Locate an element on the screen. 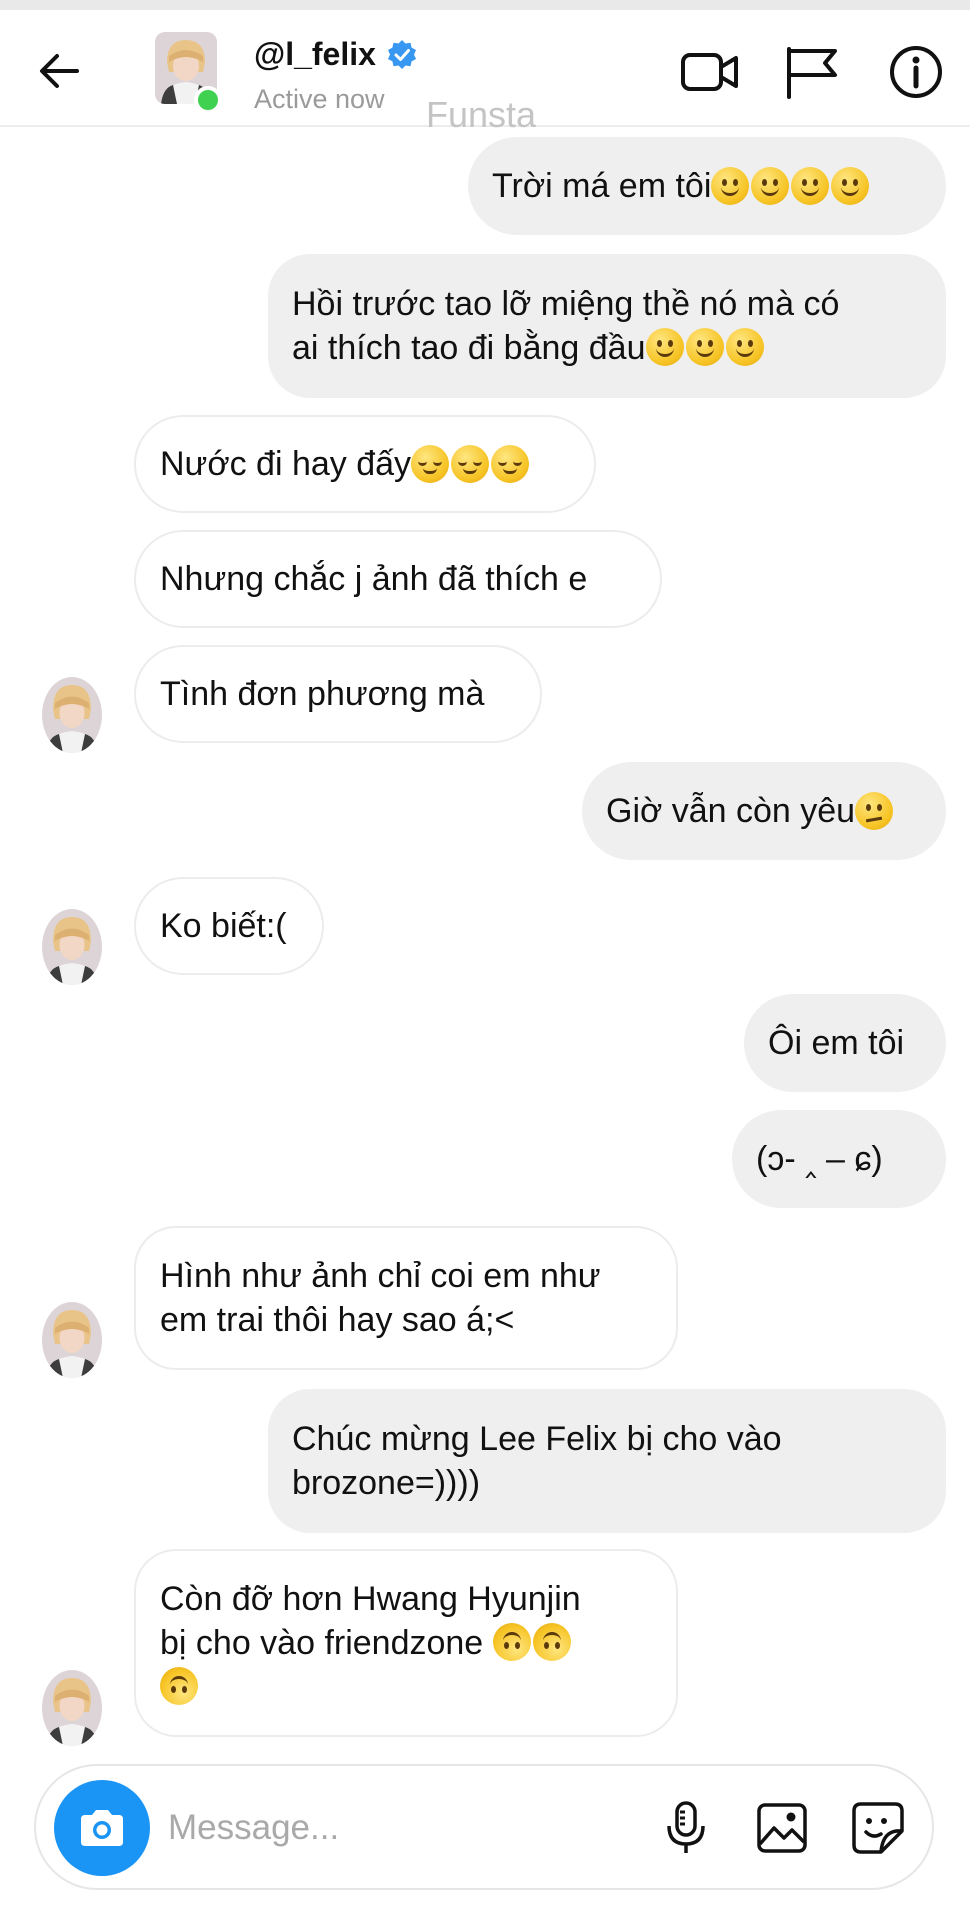  message-incoming: Nước đi hay đấy is located at coordinates (365, 464).